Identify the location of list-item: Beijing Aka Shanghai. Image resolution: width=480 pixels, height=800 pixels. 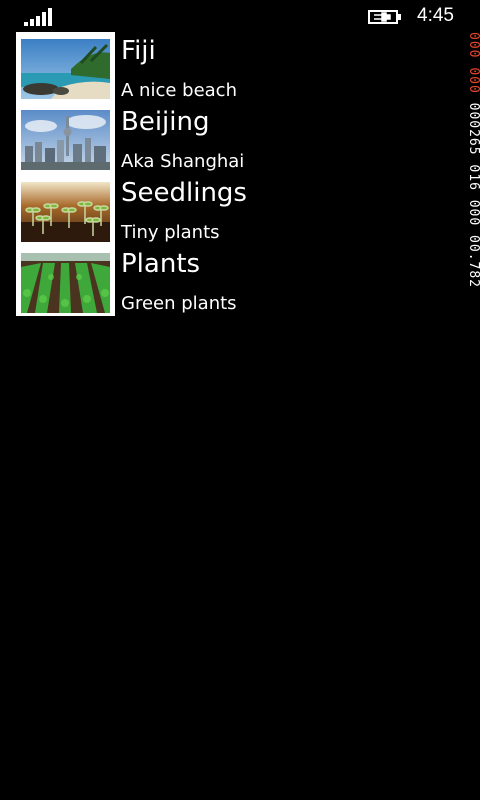
(236, 138).